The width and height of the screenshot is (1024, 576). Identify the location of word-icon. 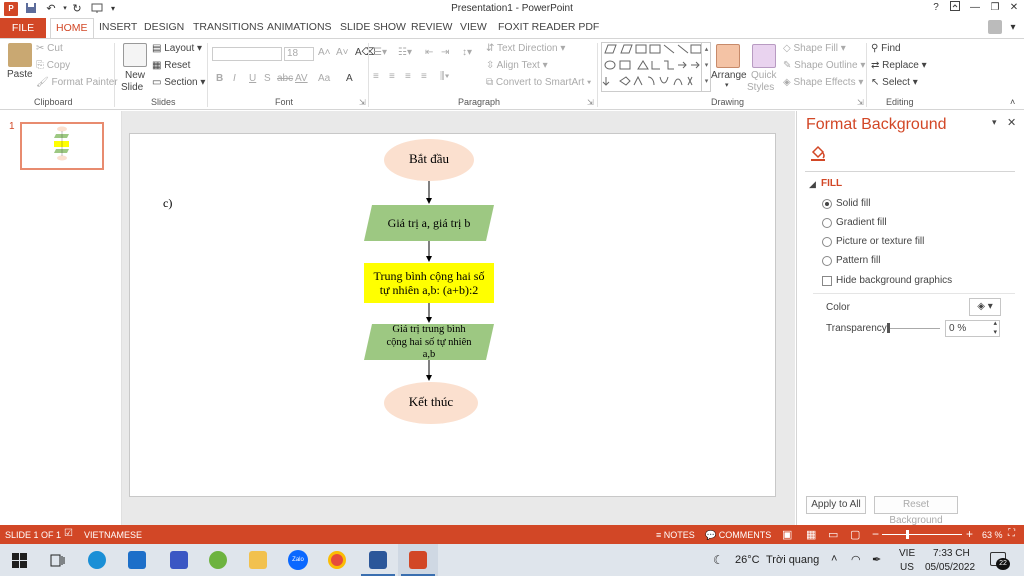
(378, 560).